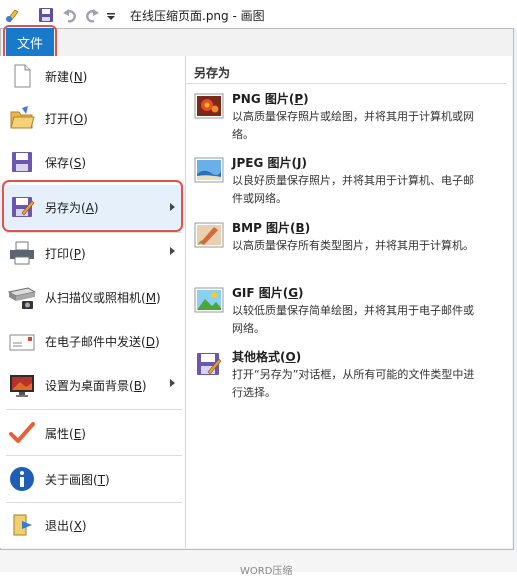 Image resolution: width=517 pixels, height=577 pixels. I want to click on menu-item-save: 保存(S), so click(92, 162).